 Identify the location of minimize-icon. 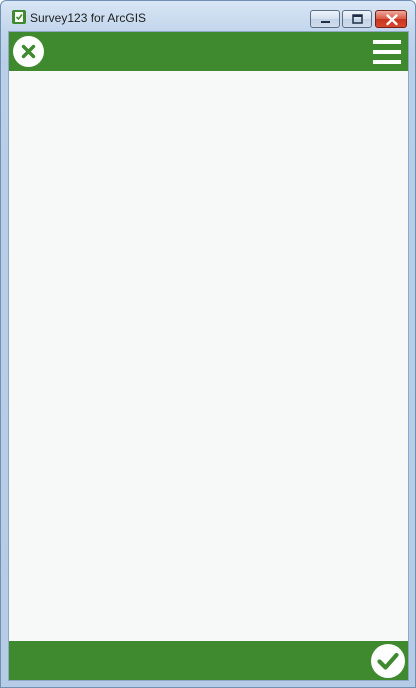
(325, 22).